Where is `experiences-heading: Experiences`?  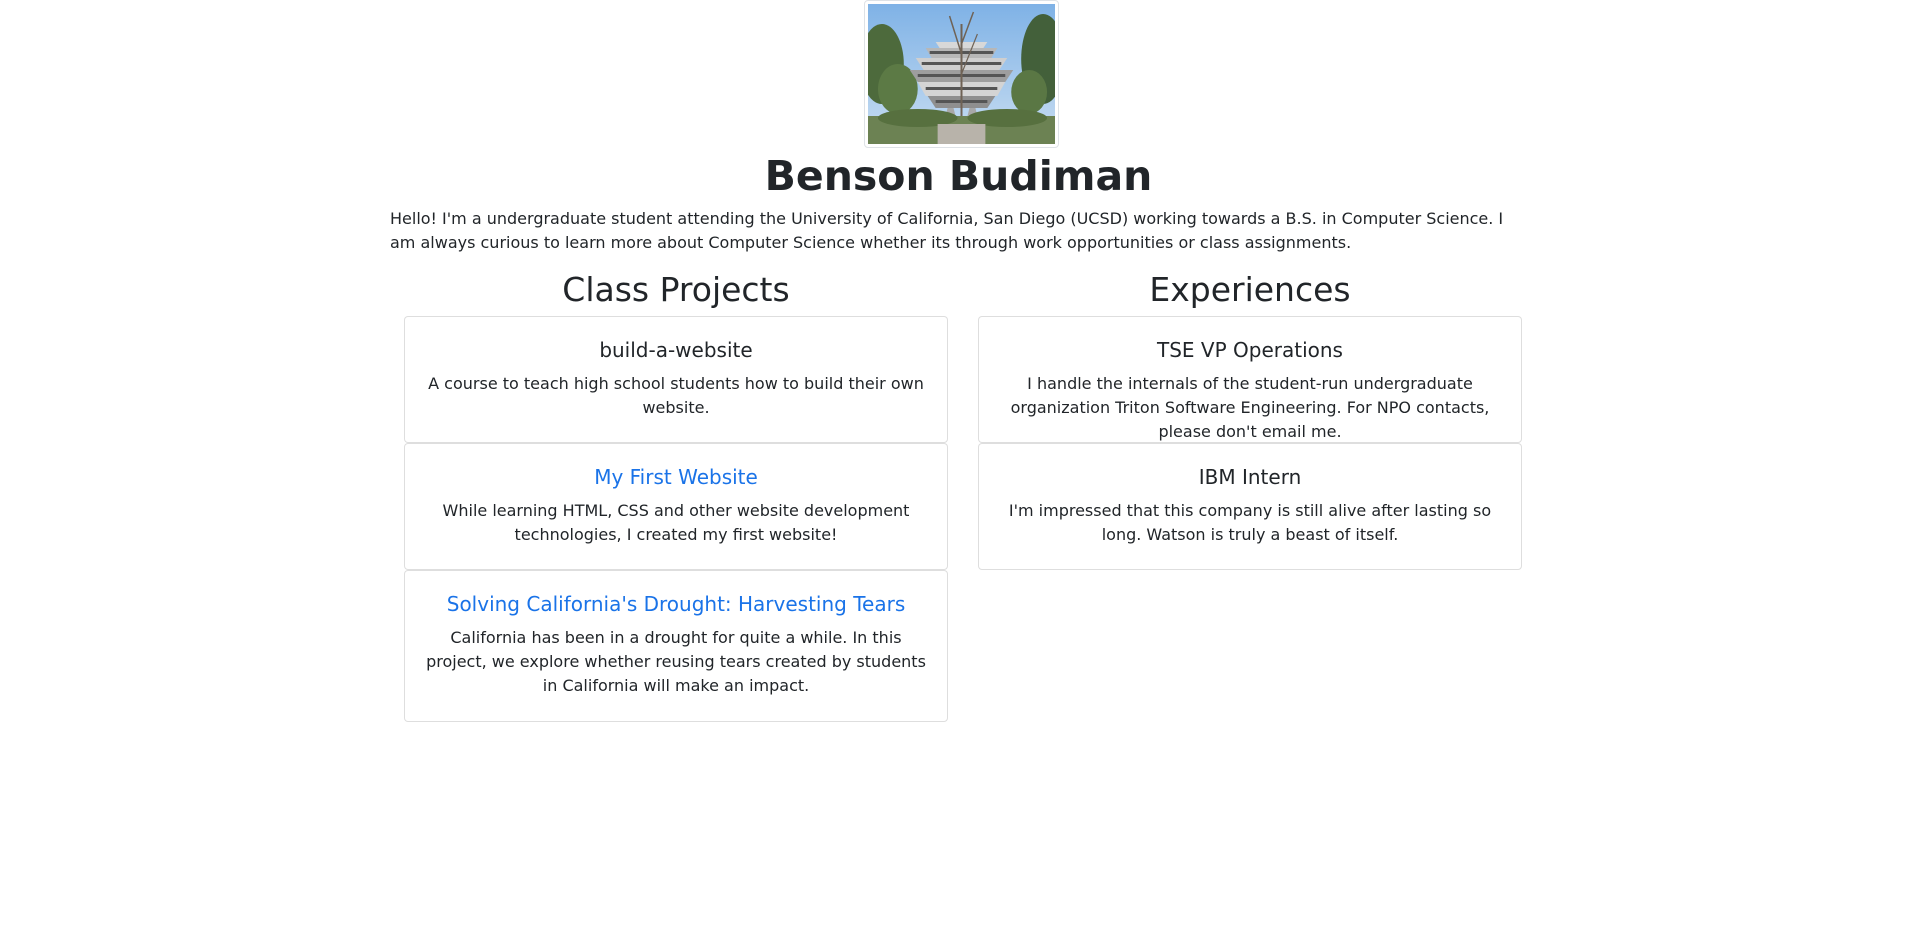
experiences-heading: Experiences is located at coordinates (1250, 289).